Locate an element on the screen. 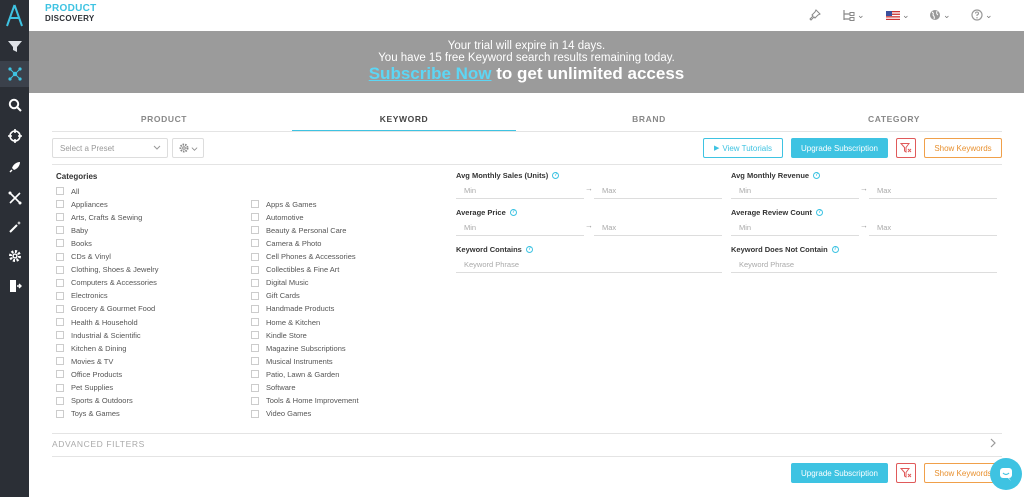  category-item: Computers & Accessories is located at coordinates (106, 283).